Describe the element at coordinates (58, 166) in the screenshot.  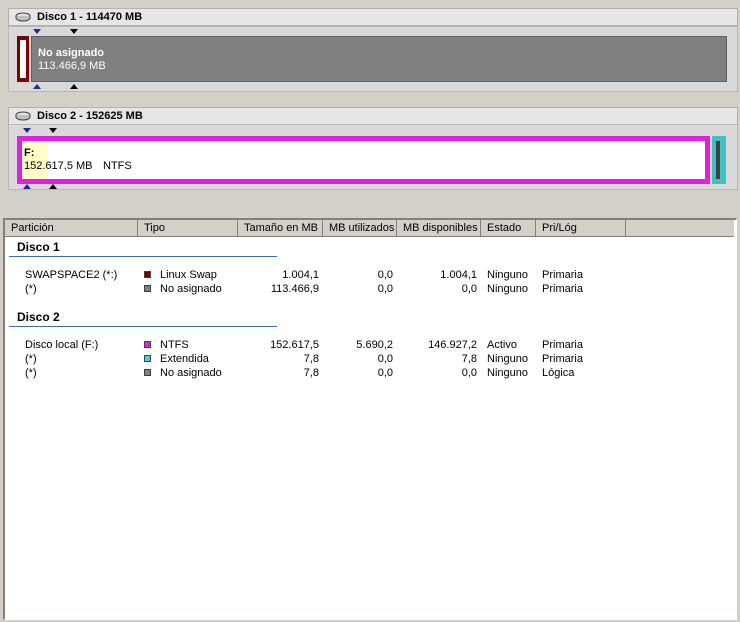
I see `partition-size: 152.617,5 MB` at that location.